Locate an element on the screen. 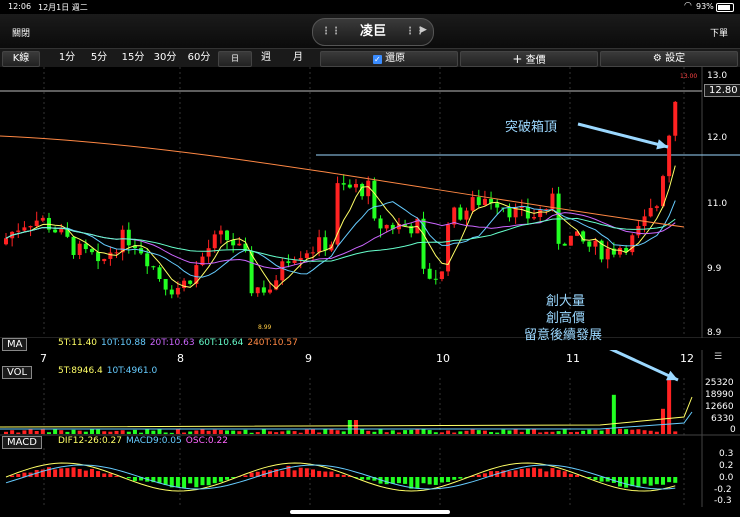 This screenshot has width=740, height=517. ma-tag: MA is located at coordinates (15, 344).